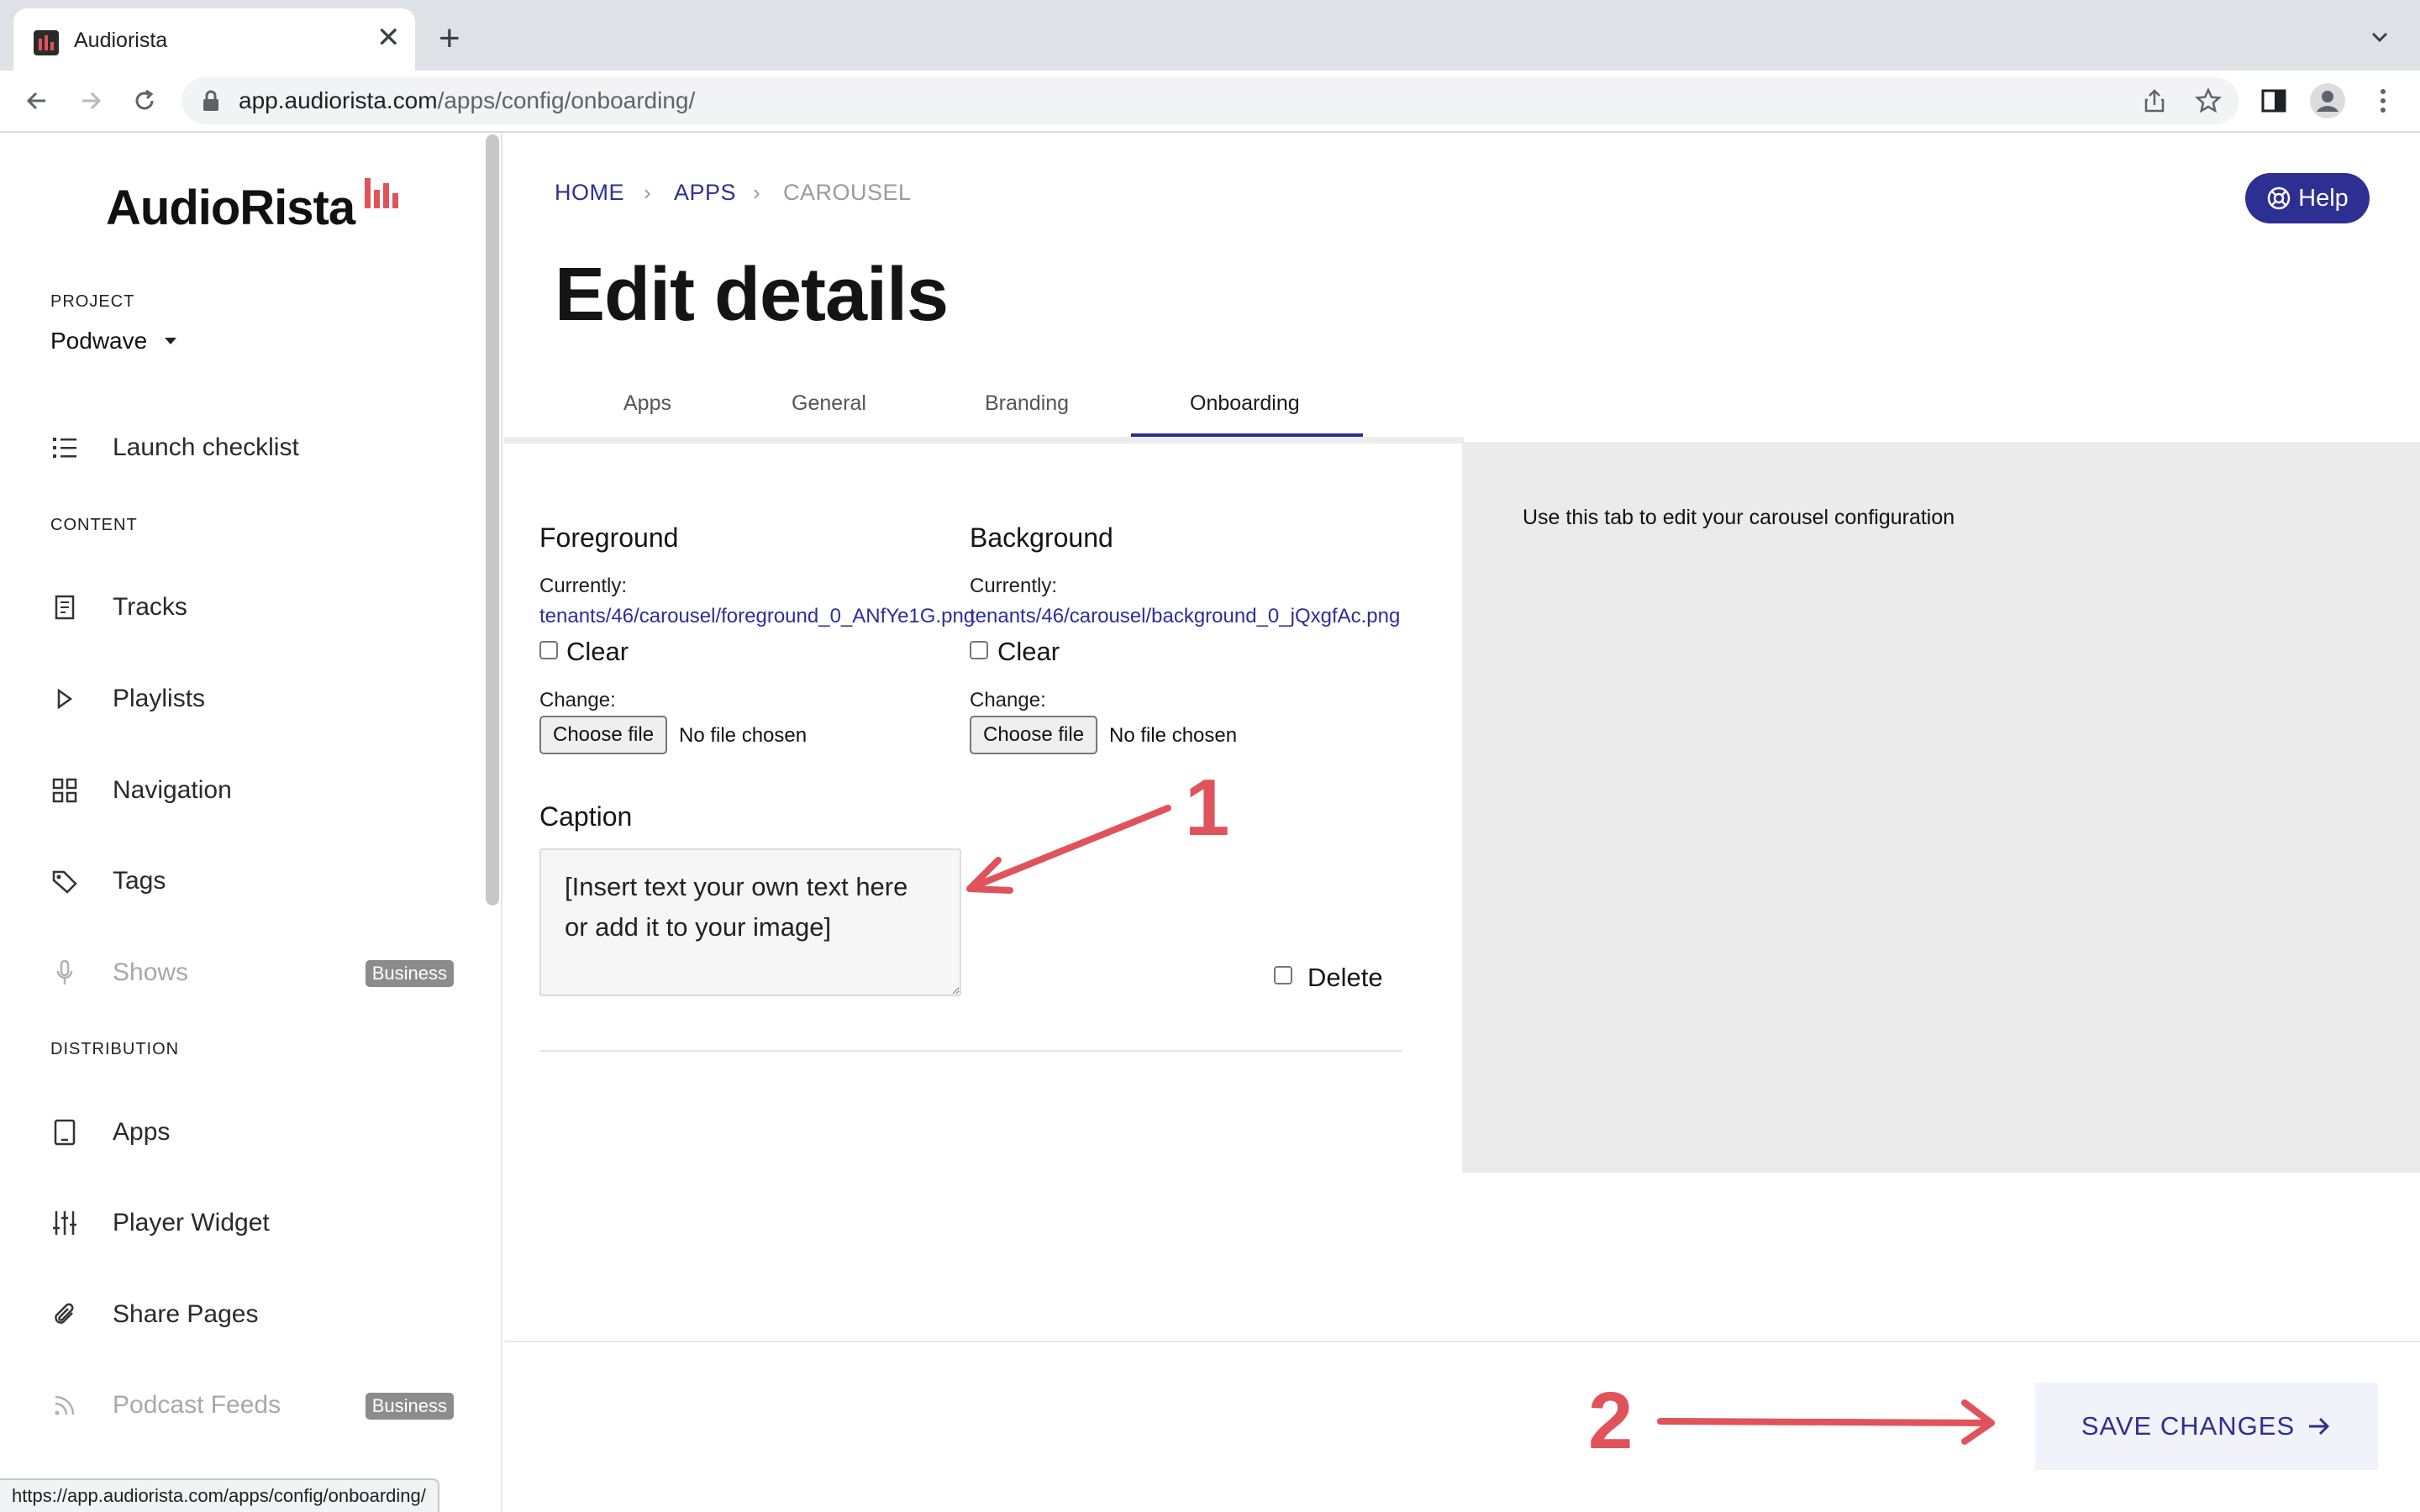 The image size is (2420, 1512). Describe the element at coordinates (979, 650) in the screenshot. I see `background-clear-checkbox` at that location.